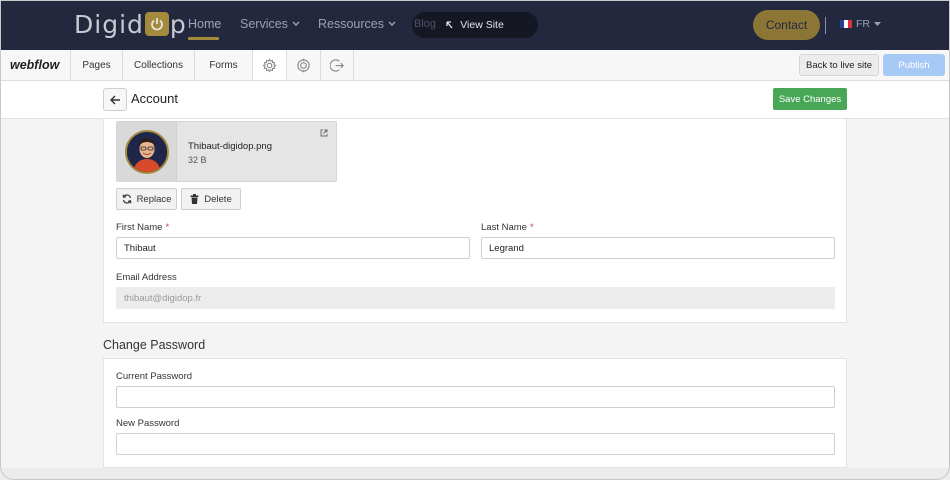 The width and height of the screenshot is (950, 480). Describe the element at coordinates (351, 24) in the screenshot. I see `nav-ressources-label: Ressources` at that location.